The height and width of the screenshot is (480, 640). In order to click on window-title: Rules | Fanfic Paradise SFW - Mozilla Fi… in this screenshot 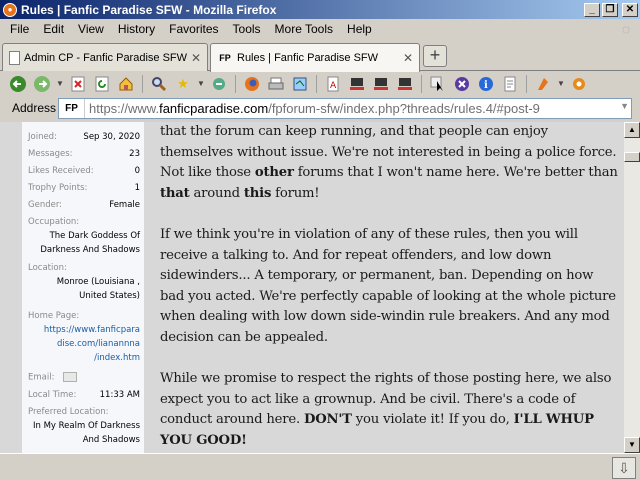, I will do `click(149, 9)`.